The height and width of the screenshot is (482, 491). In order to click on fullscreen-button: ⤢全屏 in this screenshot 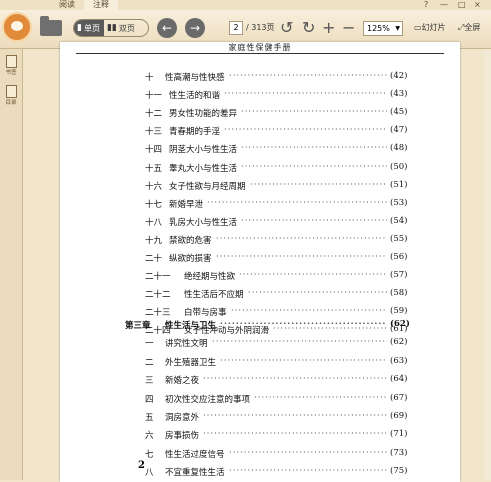, I will do `click(469, 27)`.